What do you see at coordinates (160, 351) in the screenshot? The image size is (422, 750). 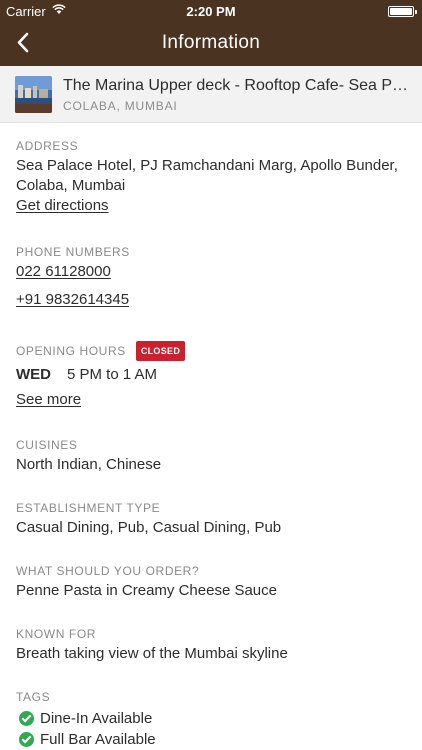 I see `status-badge: CLOSED` at bounding box center [160, 351].